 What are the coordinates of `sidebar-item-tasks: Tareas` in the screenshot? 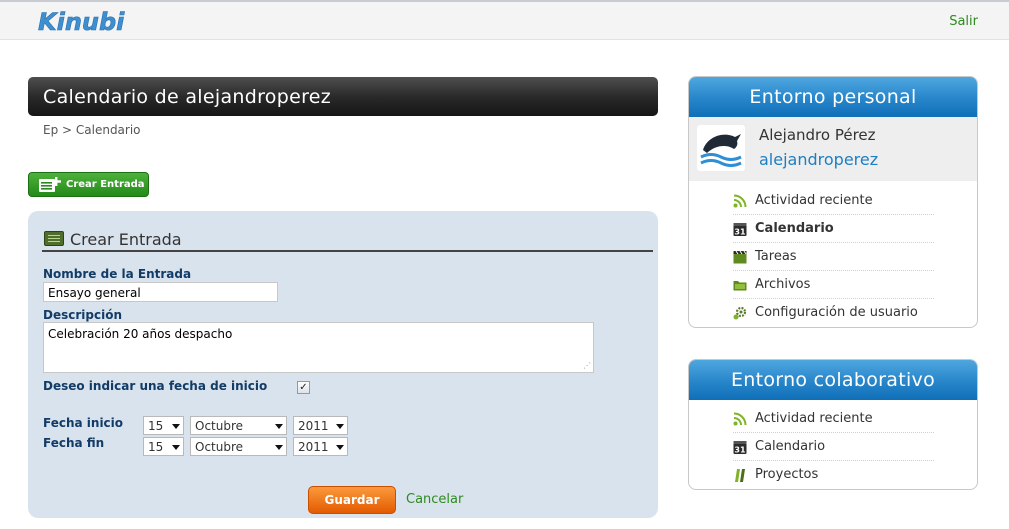 It's located at (833, 257).